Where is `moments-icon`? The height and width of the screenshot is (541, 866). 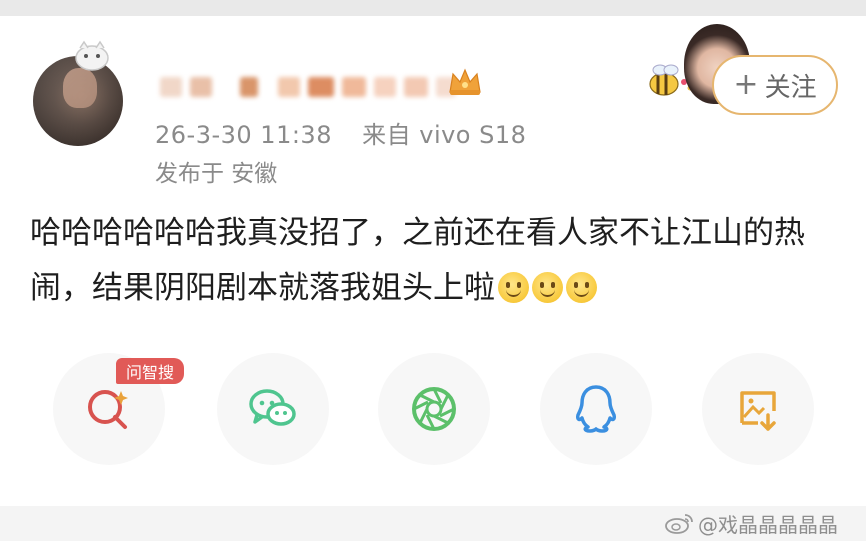
moments-icon is located at coordinates (434, 409).